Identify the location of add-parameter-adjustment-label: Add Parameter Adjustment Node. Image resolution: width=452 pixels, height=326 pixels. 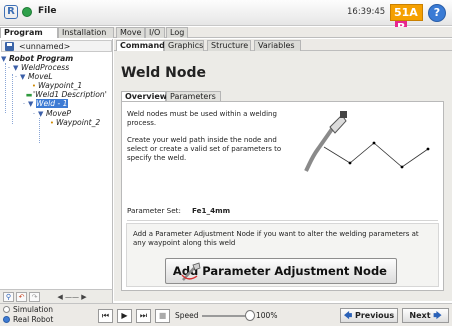
(279, 271).